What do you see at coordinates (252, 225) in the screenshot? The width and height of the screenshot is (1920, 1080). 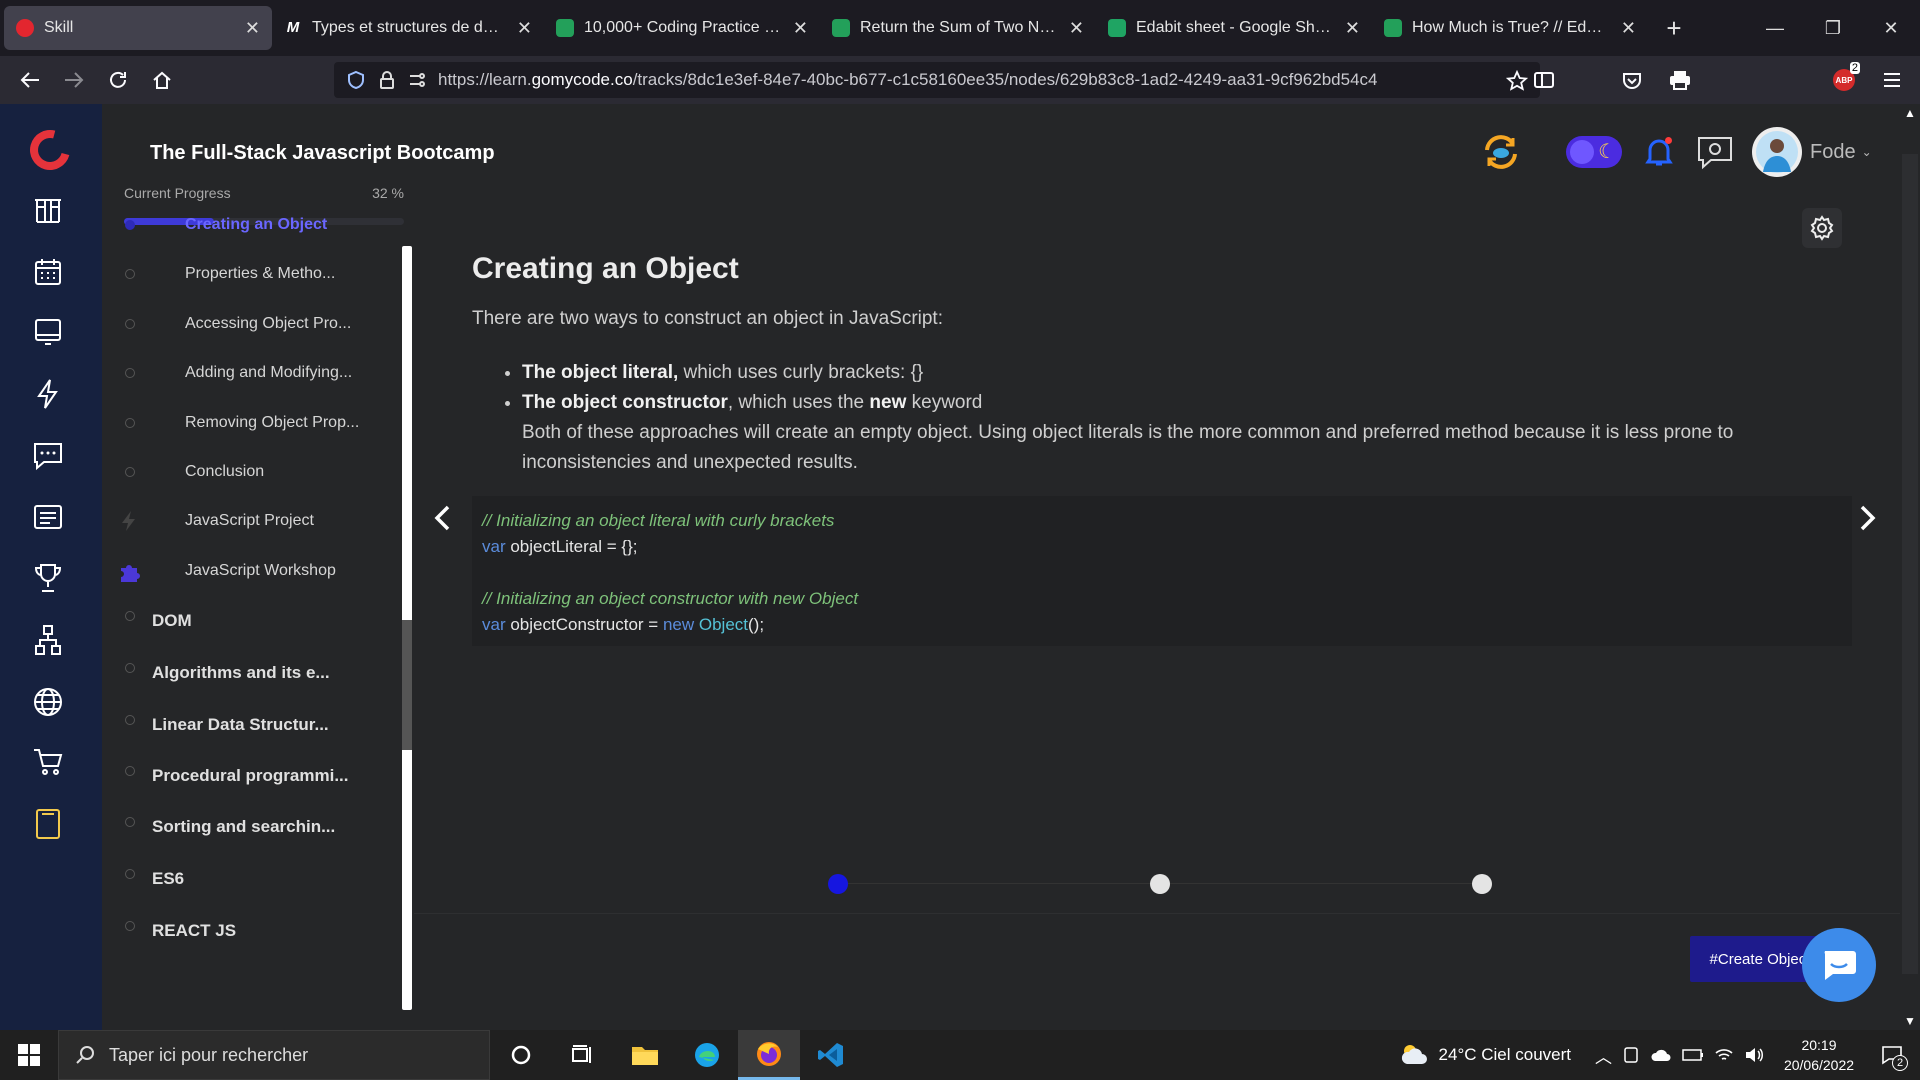 I see `lesson-creating-object: Creating an Object` at bounding box center [252, 225].